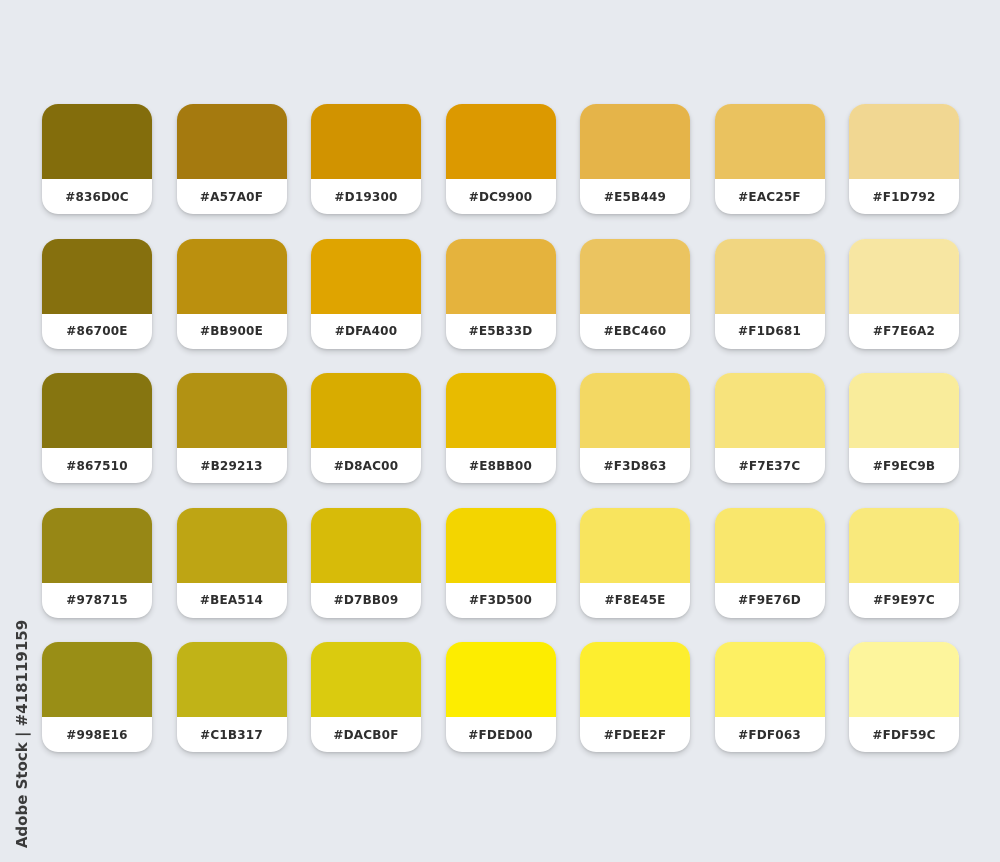 The height and width of the screenshot is (862, 1000). I want to click on color-swatch: #D19300, so click(366, 159).